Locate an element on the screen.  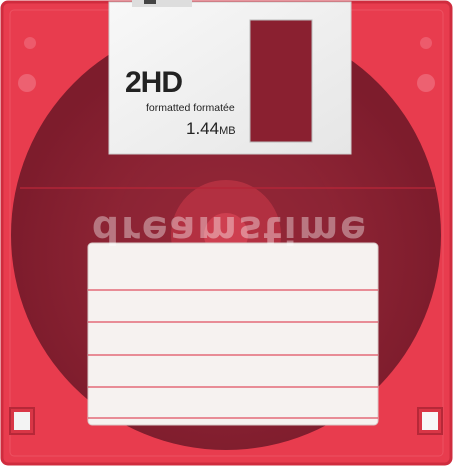
format-label: formatted formatée is located at coordinates (190, 108).